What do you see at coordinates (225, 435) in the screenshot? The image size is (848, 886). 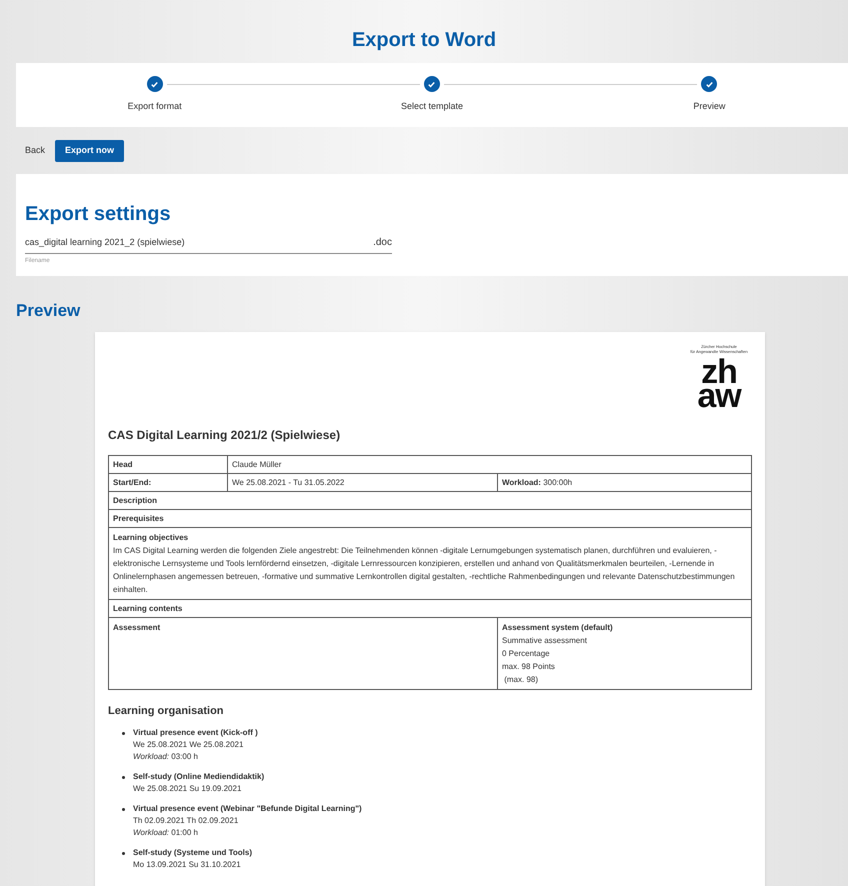 I see `document-title: CAS Digital Learning 2021/2 (Spielwiese)` at bounding box center [225, 435].